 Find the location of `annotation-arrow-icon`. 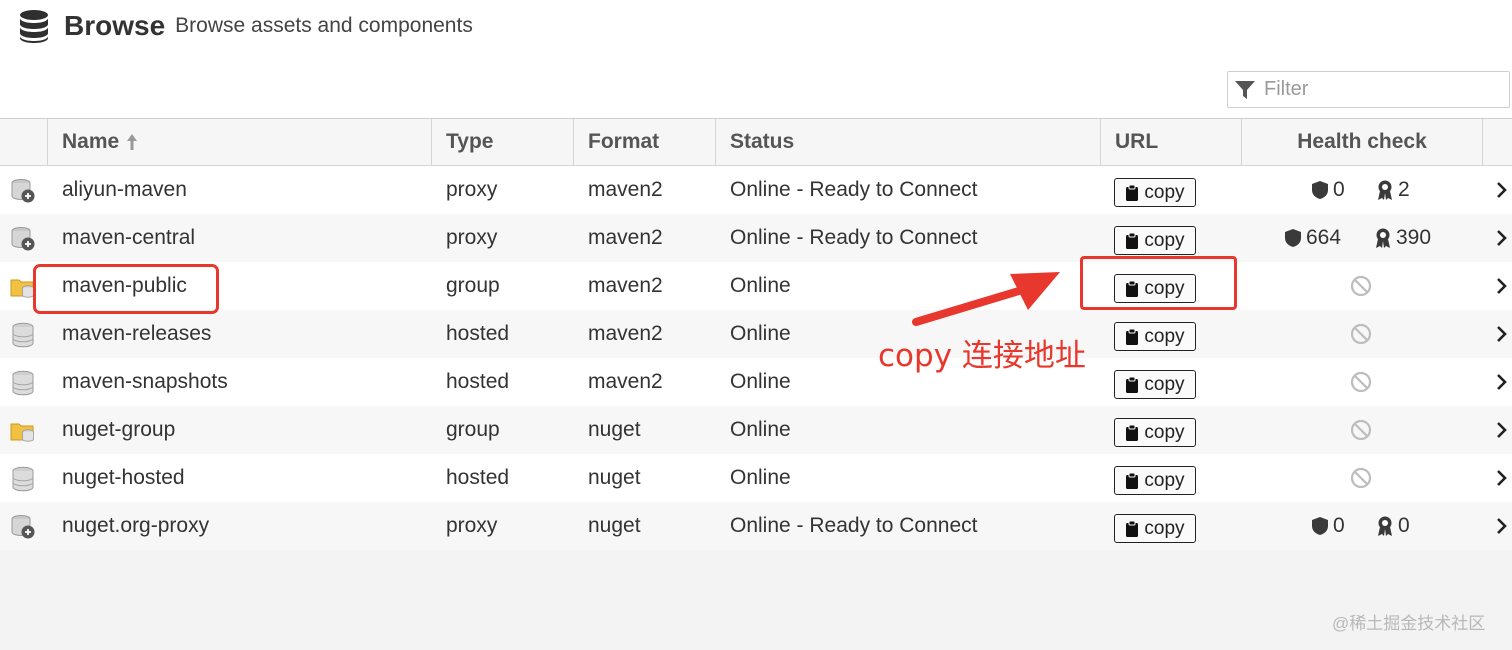

annotation-arrow-icon is located at coordinates (986, 299).